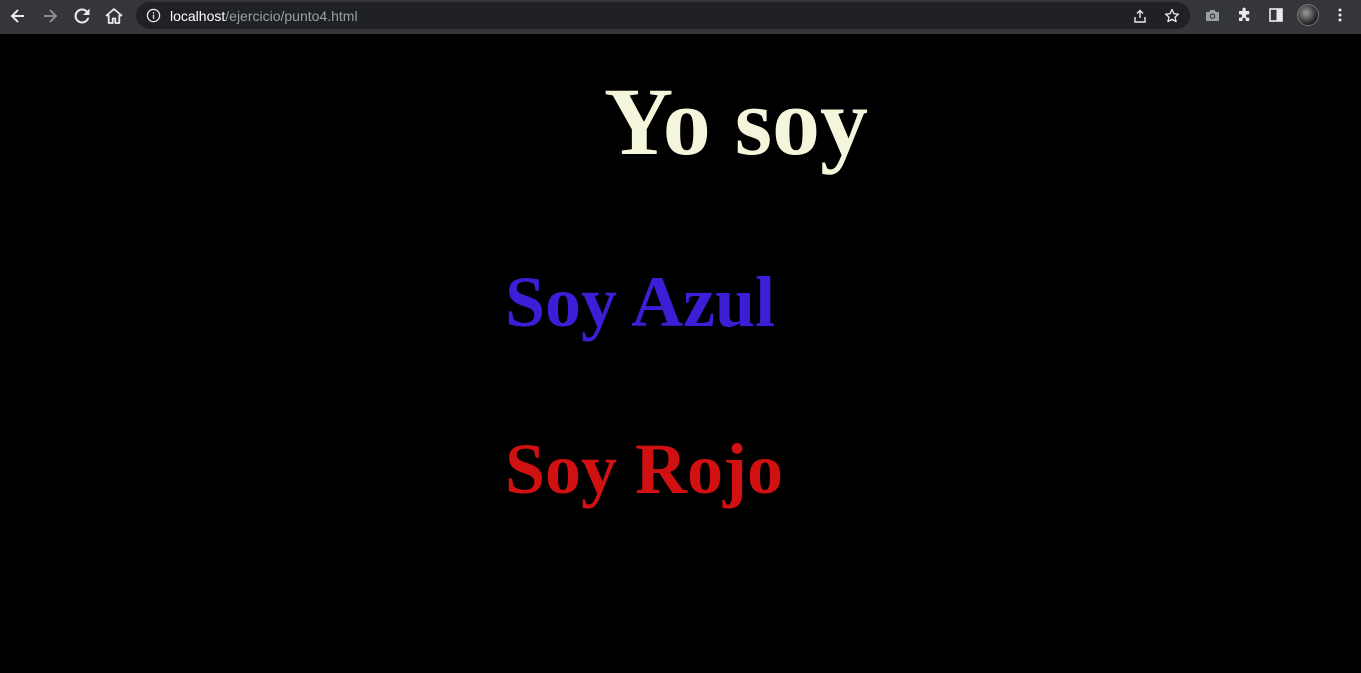 This screenshot has width=1361, height=673. I want to click on share-button, so click(1140, 16).